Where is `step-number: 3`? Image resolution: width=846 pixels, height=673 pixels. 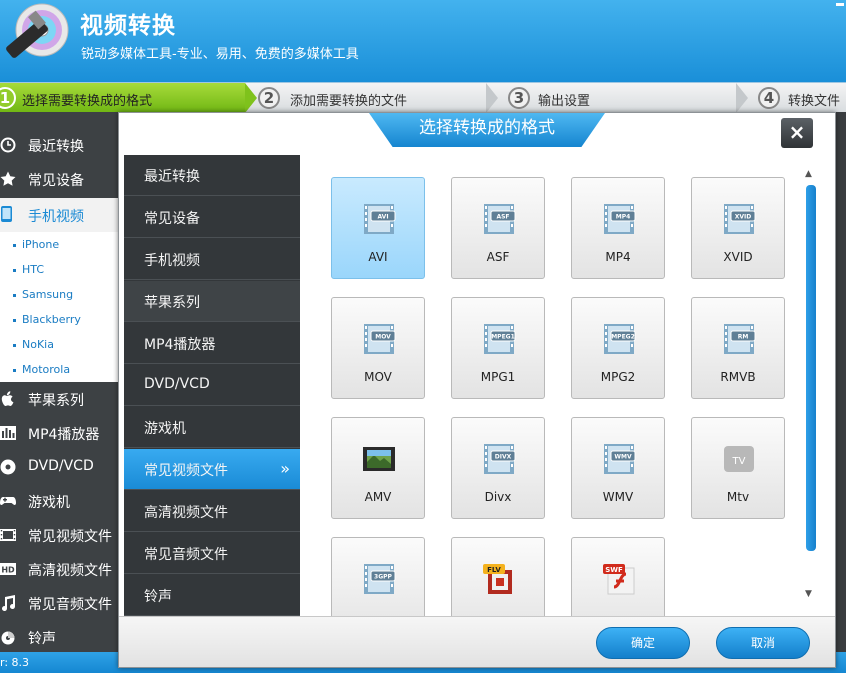
step-number: 3 is located at coordinates (519, 98).